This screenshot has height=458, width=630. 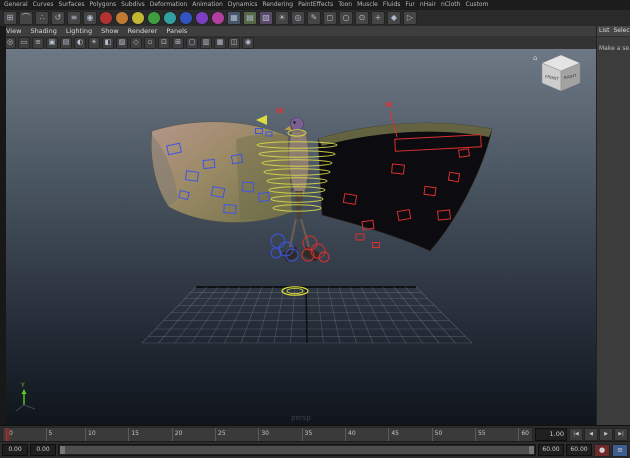 I want to click on image-plane-icon: ▤, so click(x=66, y=43).